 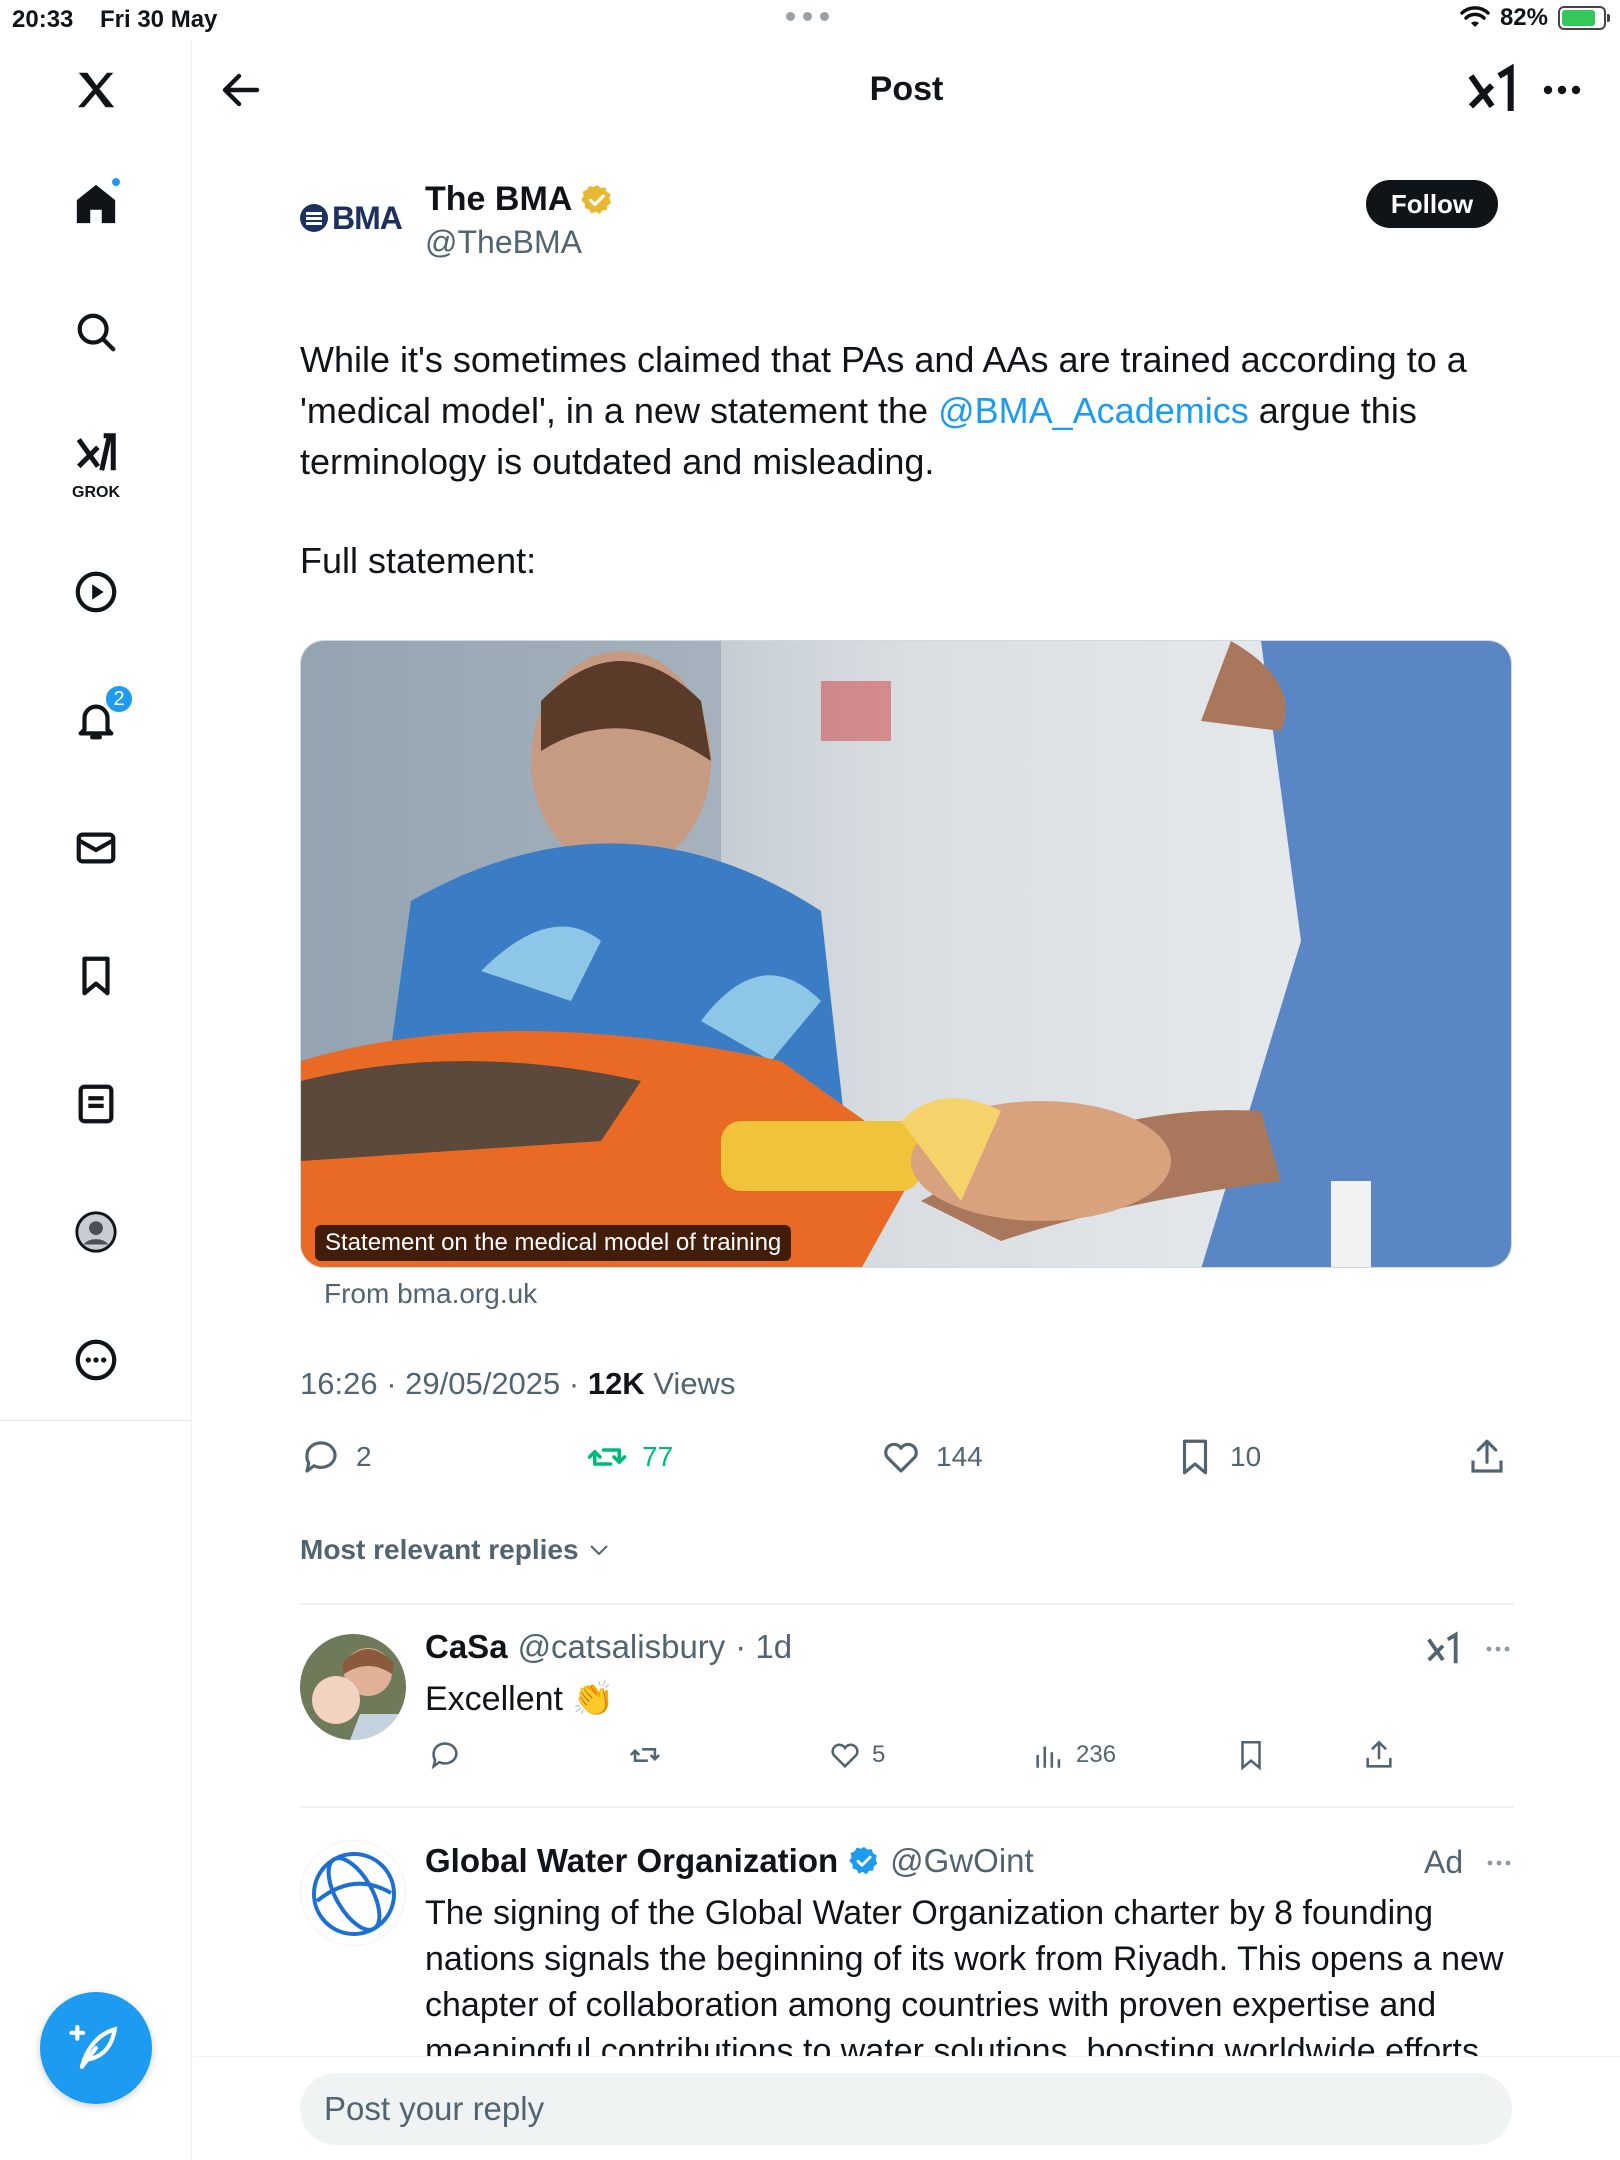 I want to click on x-logo-icon, so click(x=96, y=90).